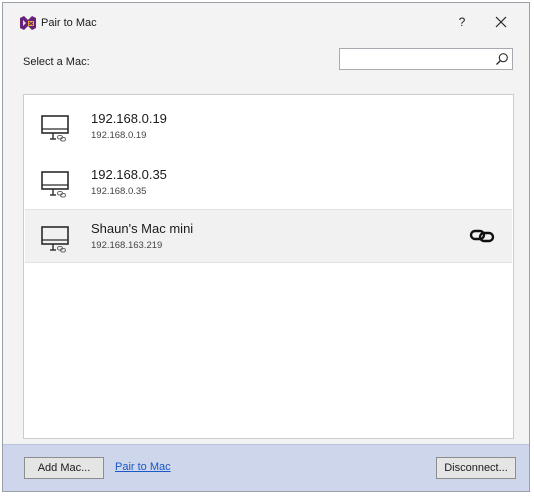 The width and height of the screenshot is (534, 496). What do you see at coordinates (143, 467) in the screenshot?
I see `pair-to-mac-link: Pair to Mac` at bounding box center [143, 467].